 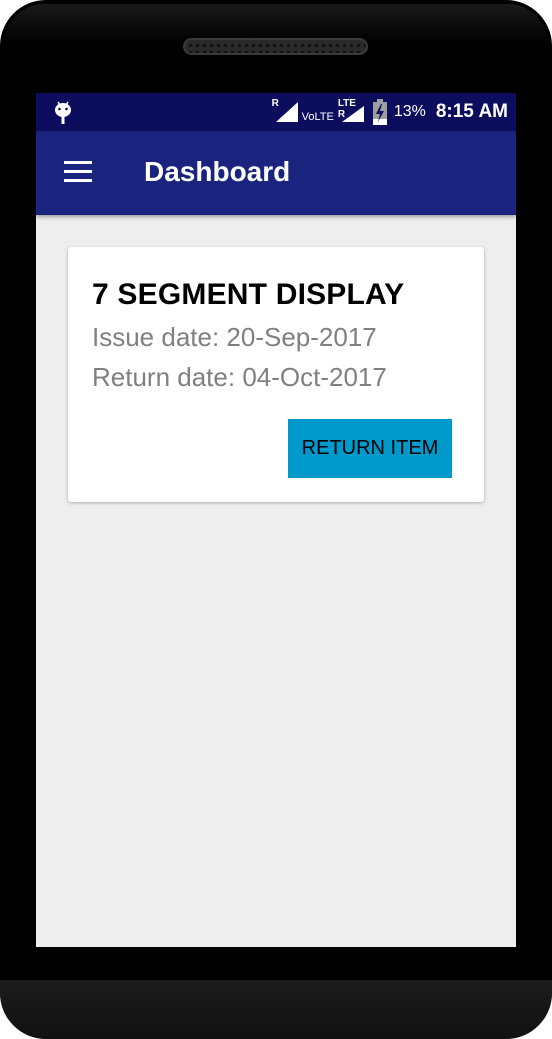 What do you see at coordinates (409, 111) in the screenshot?
I see `battery-percent: 13%` at bounding box center [409, 111].